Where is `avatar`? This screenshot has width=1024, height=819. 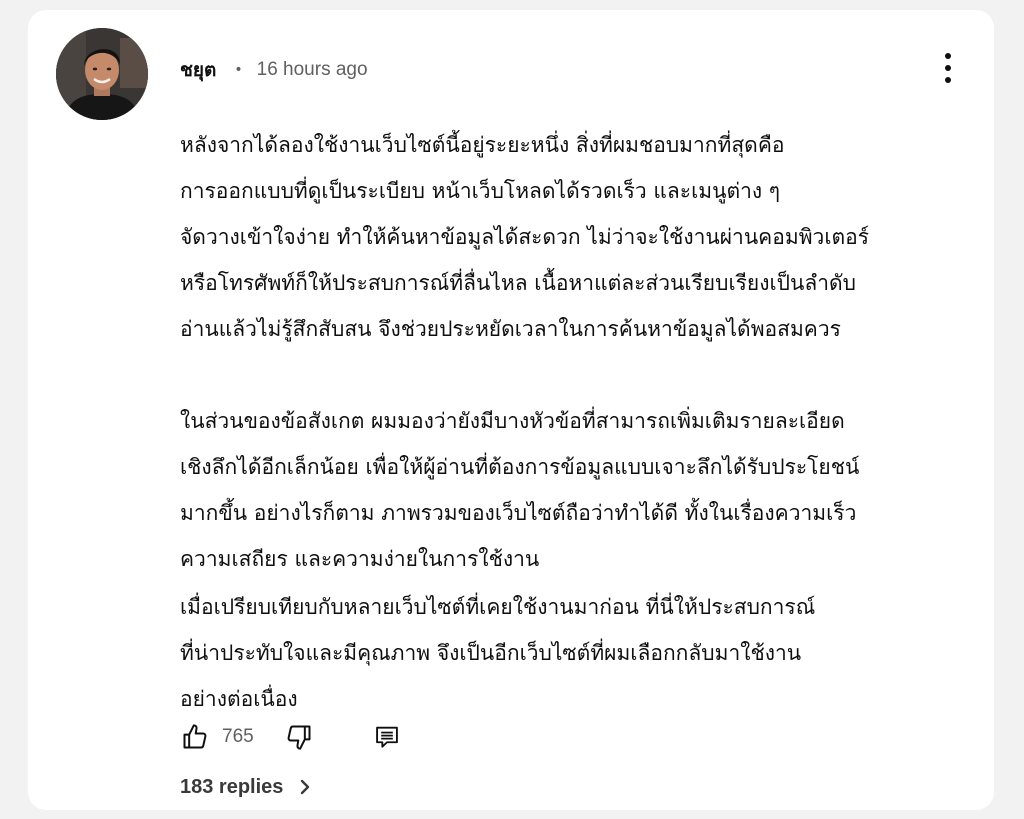 avatar is located at coordinates (102, 74).